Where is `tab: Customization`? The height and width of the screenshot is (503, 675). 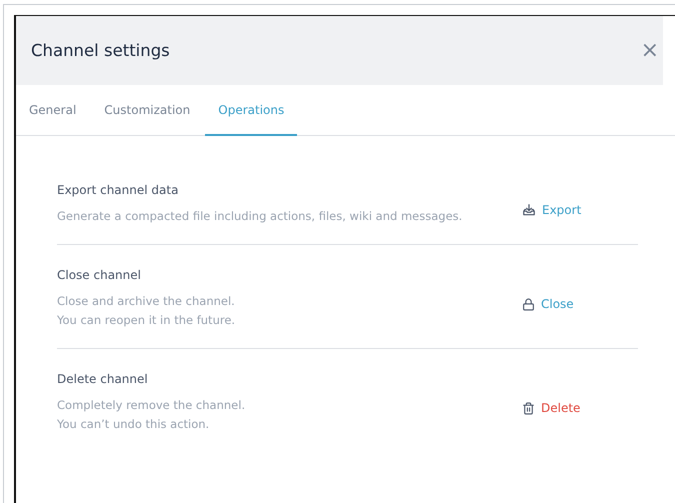
tab: Customization is located at coordinates (147, 110).